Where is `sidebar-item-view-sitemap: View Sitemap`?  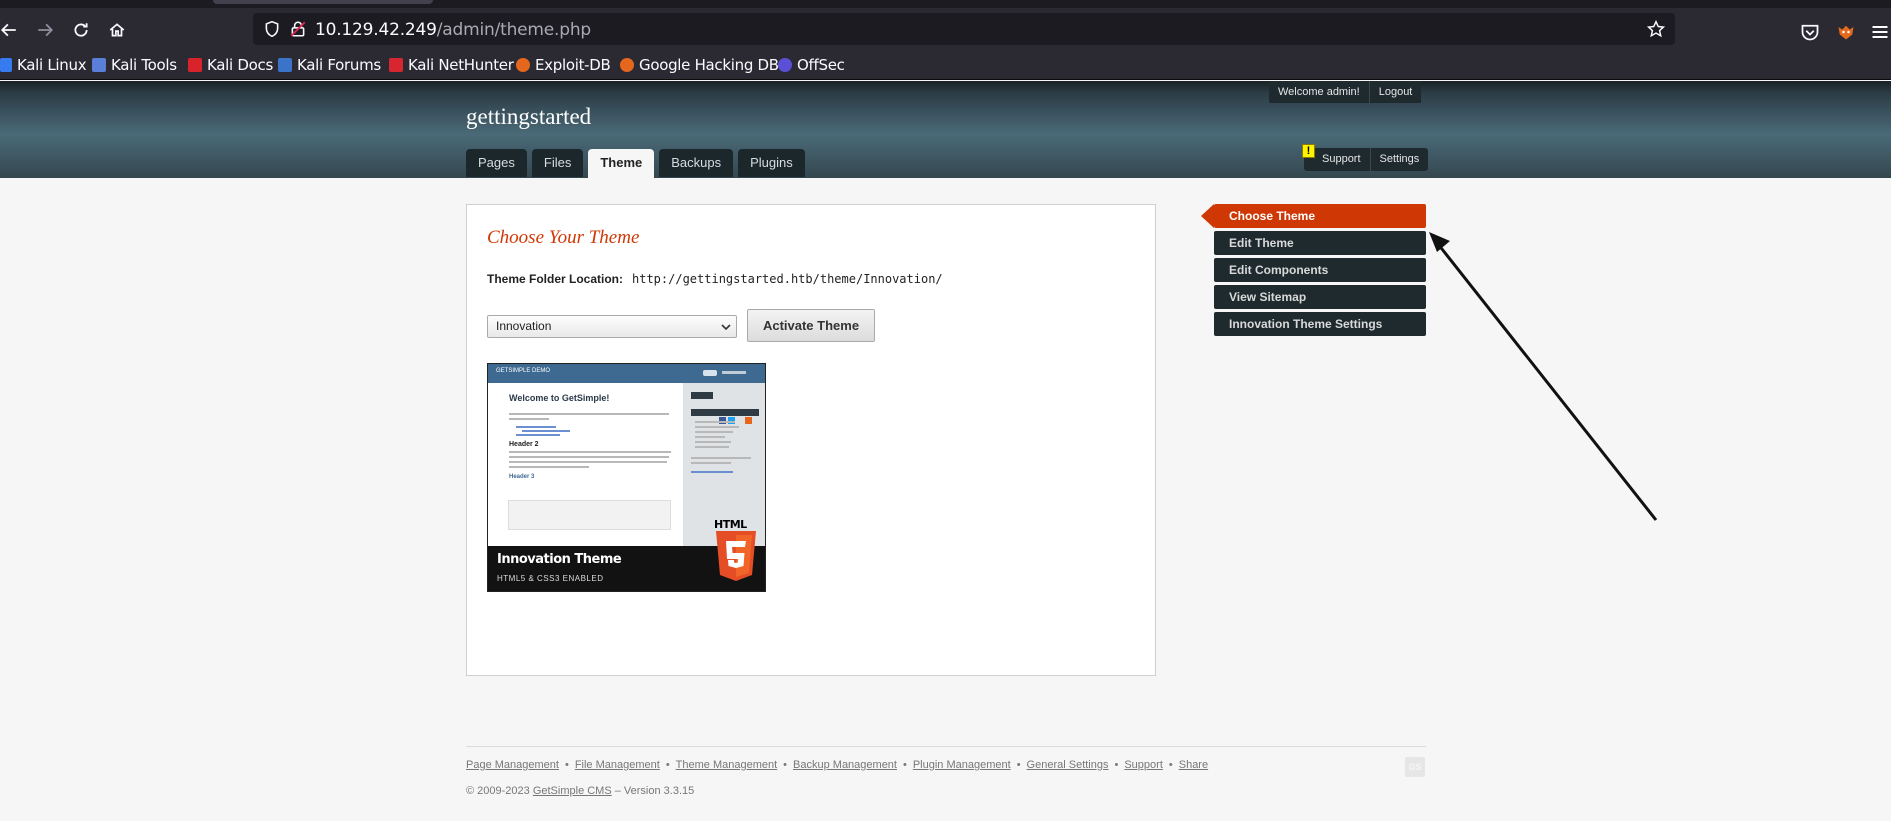 sidebar-item-view-sitemap: View Sitemap is located at coordinates (1320, 297).